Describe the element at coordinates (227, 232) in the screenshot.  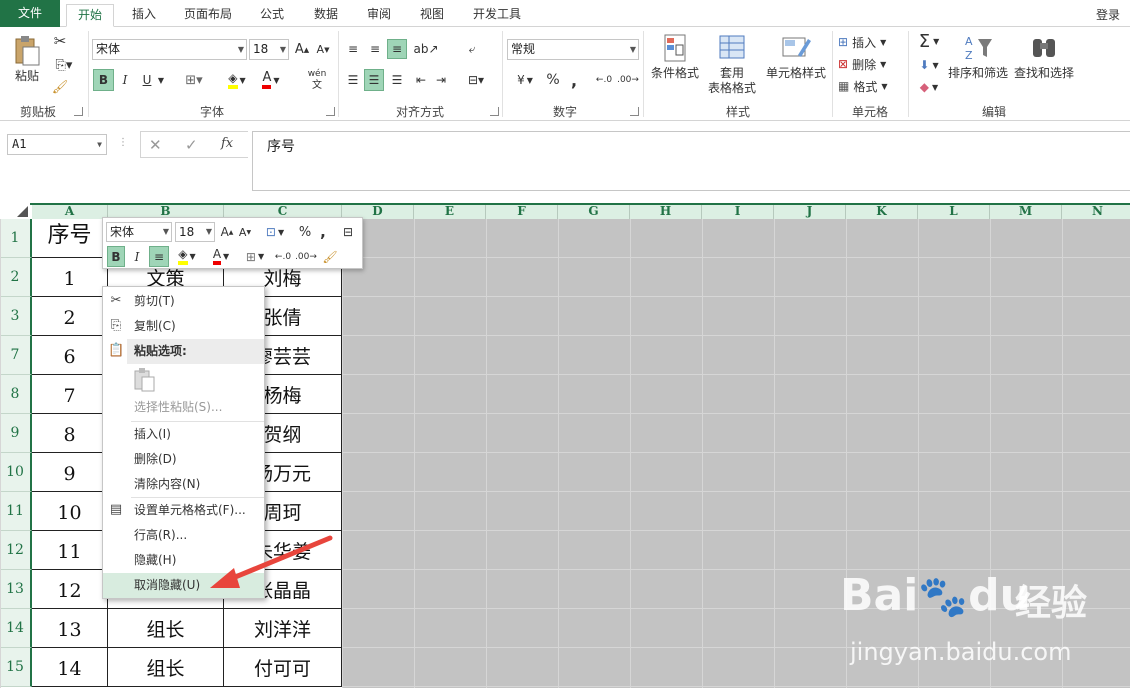
I see `mini-increase-font-icon: A ▲` at that location.